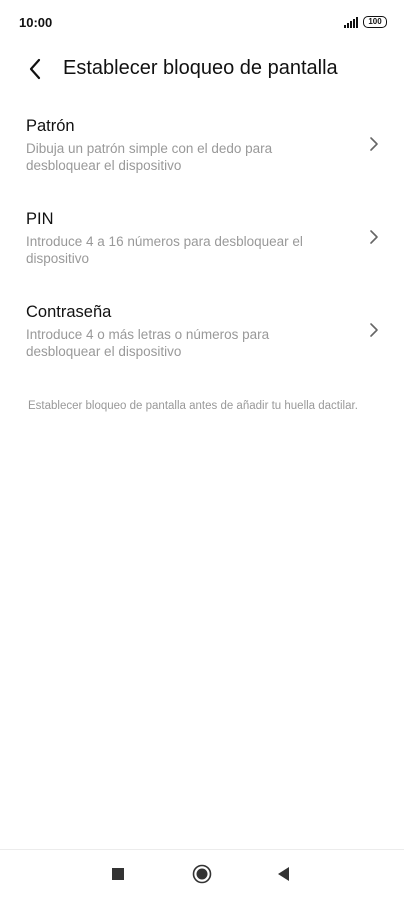 The height and width of the screenshot is (897, 404). I want to click on header: Establecer bloqueo de pantalla, so click(202, 70).